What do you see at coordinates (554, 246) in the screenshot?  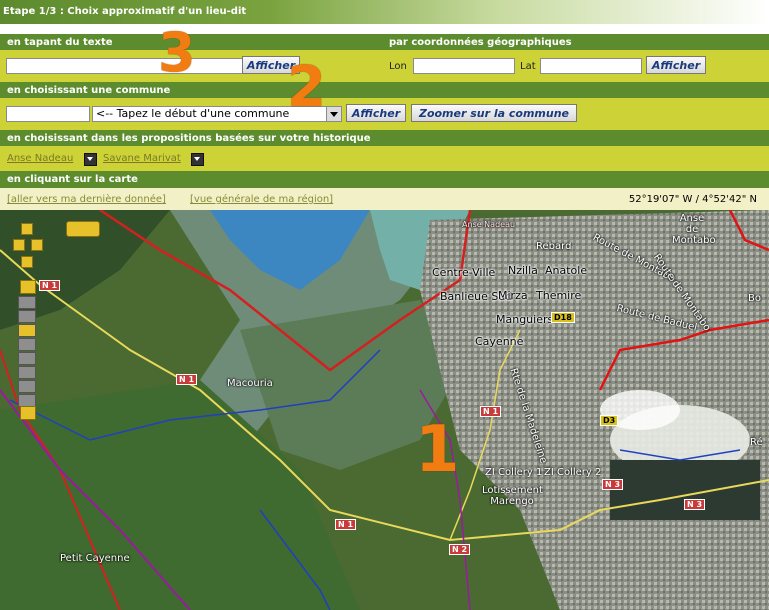 I see `map-label-rebard: Rebard` at bounding box center [554, 246].